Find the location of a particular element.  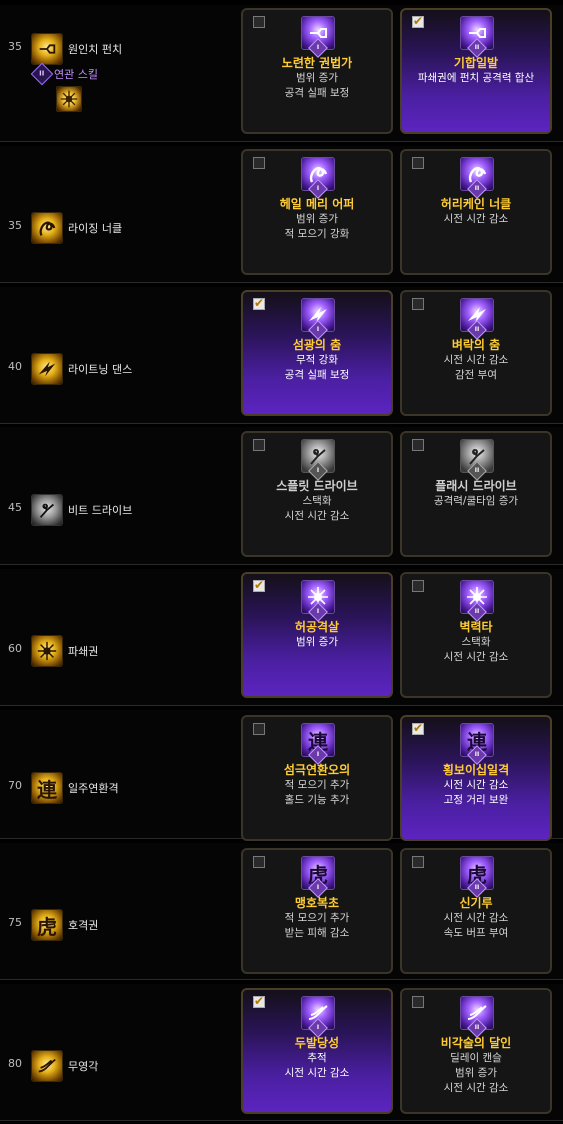

tripod-card-left: I 스플릿 드라이브 스택화 시전 시간 감소 is located at coordinates (317, 494).